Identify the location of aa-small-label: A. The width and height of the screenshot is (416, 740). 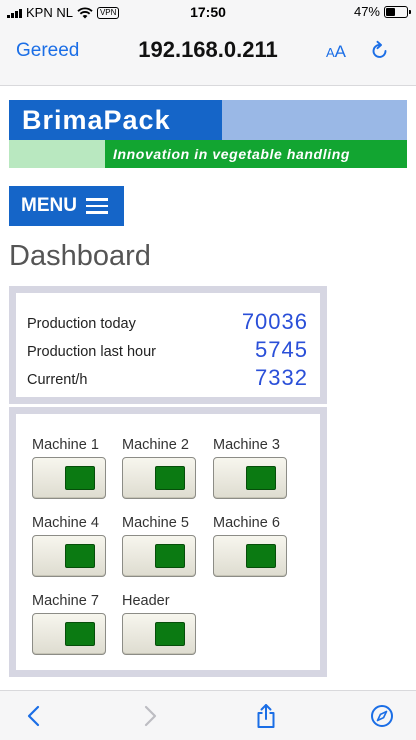
(330, 52).